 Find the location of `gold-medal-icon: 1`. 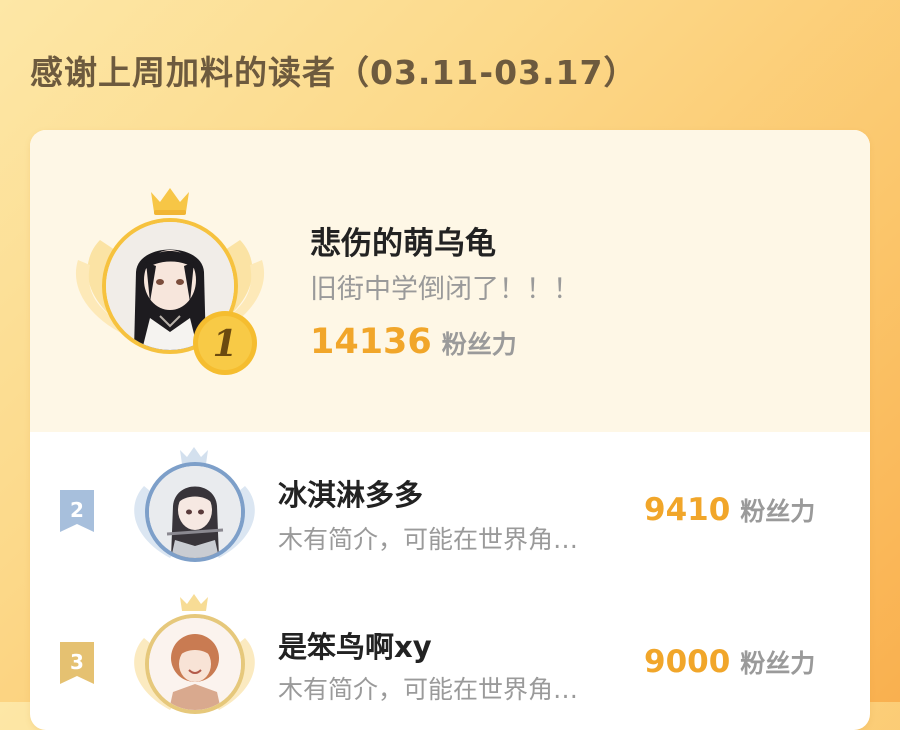

gold-medal-icon: 1 is located at coordinates (225, 343).